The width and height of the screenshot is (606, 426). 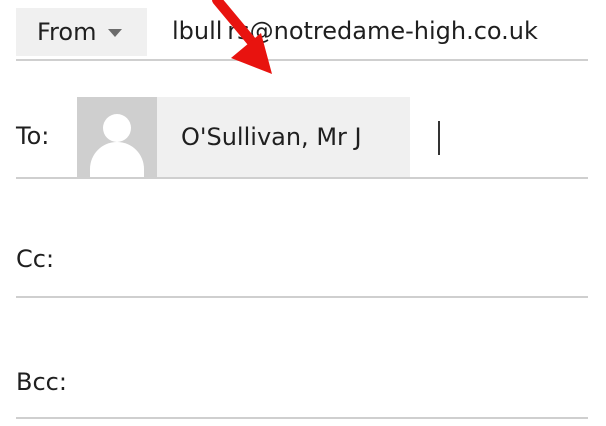 I want to click on recipient-chip: O'Sullivan, Mr J, so click(x=243, y=137).